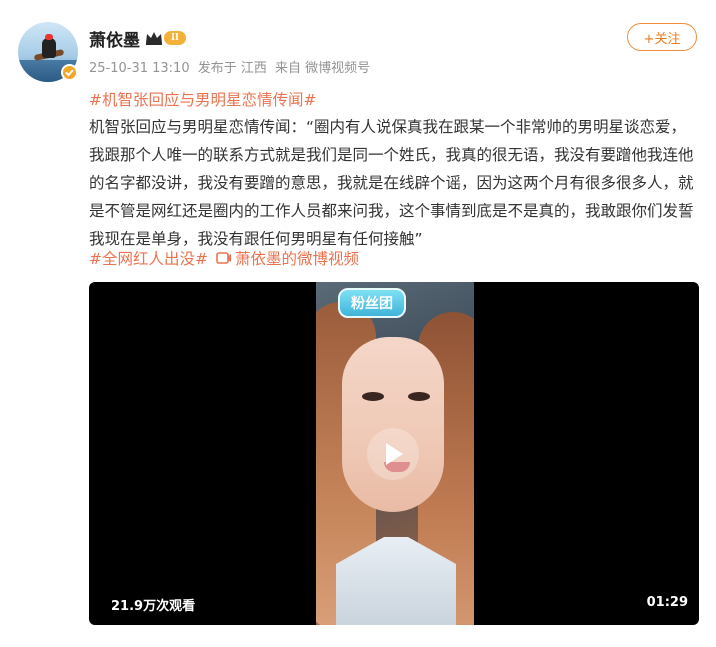  I want to click on video-icon, so click(223, 258).